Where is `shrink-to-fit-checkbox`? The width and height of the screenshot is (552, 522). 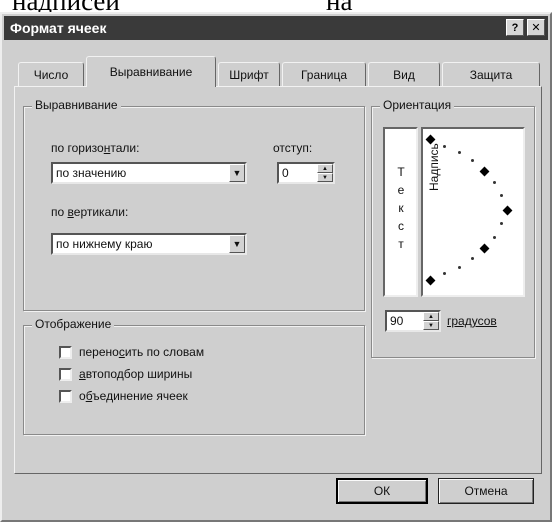 shrink-to-fit-checkbox is located at coordinates (65, 374).